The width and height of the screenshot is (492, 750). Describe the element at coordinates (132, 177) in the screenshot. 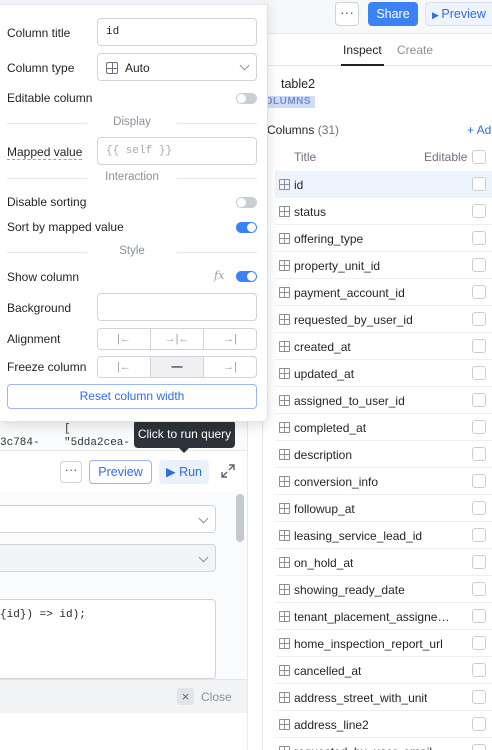

I see `interaction-section-label: Interaction` at that location.